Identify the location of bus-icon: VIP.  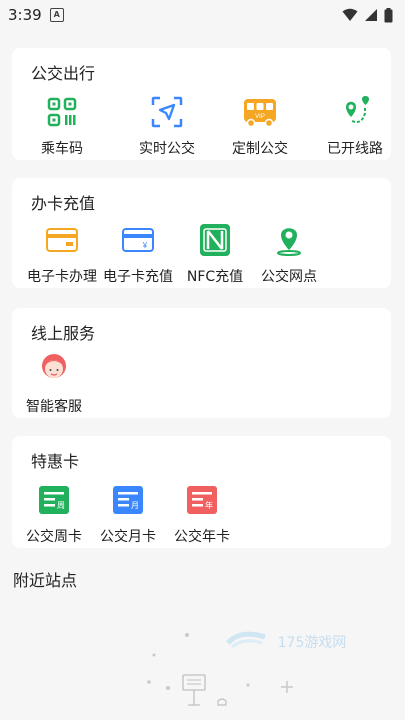
(260, 112).